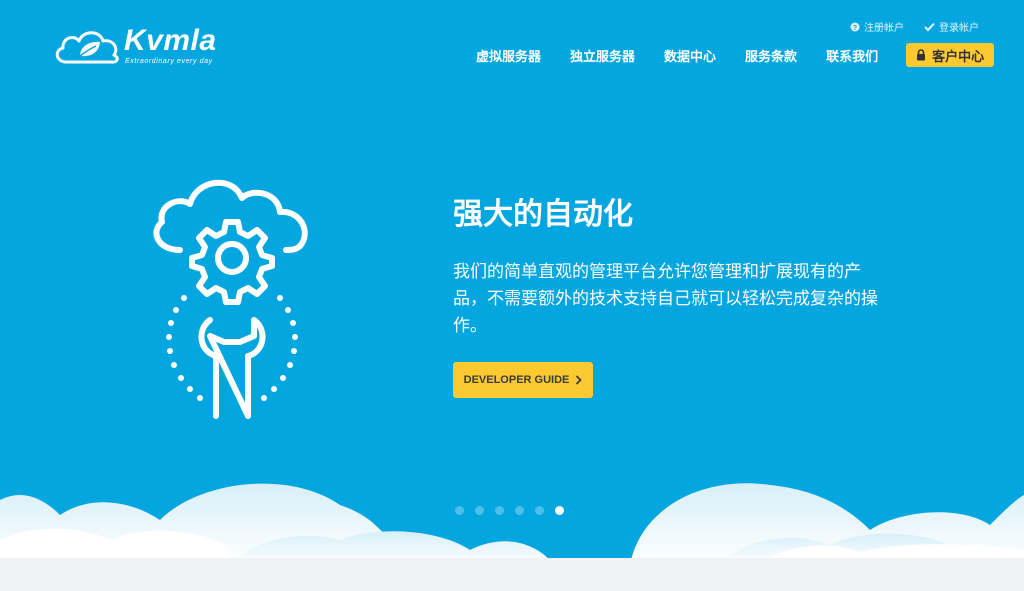 The height and width of the screenshot is (591, 1024). What do you see at coordinates (169, 61) in the screenshot?
I see `brand-tagline: Extraordinary every day` at bounding box center [169, 61].